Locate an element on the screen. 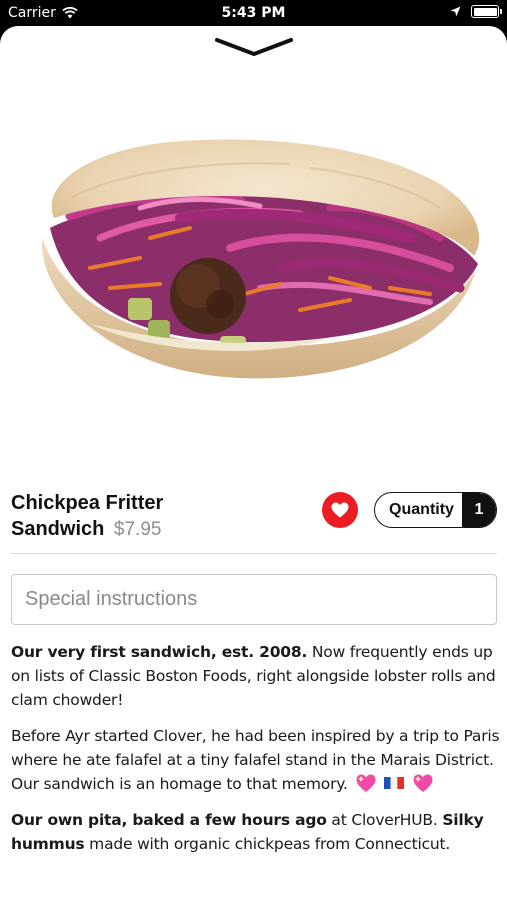  item-title: Chickpea Fritter Sandwich $7.95 is located at coordinates (131, 516).